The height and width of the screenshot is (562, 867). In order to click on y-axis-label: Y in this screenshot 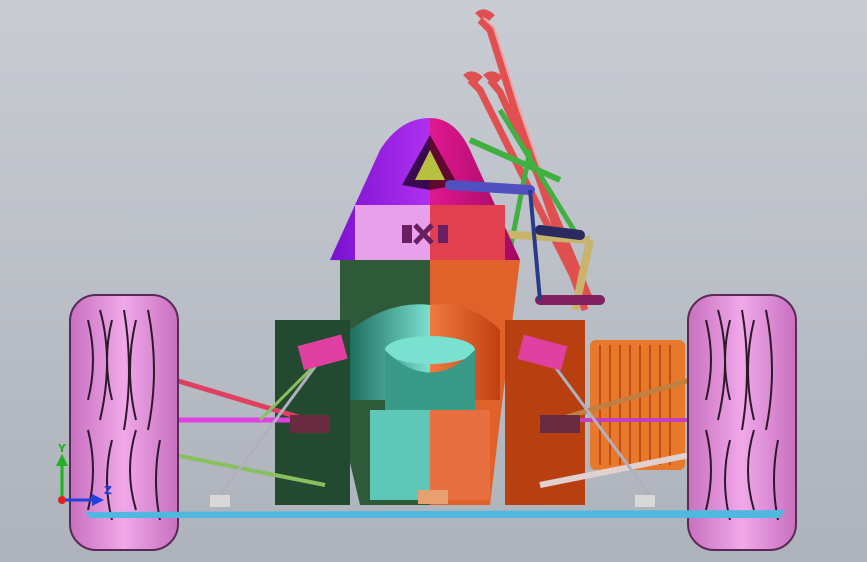, I will do `click(62, 448)`.